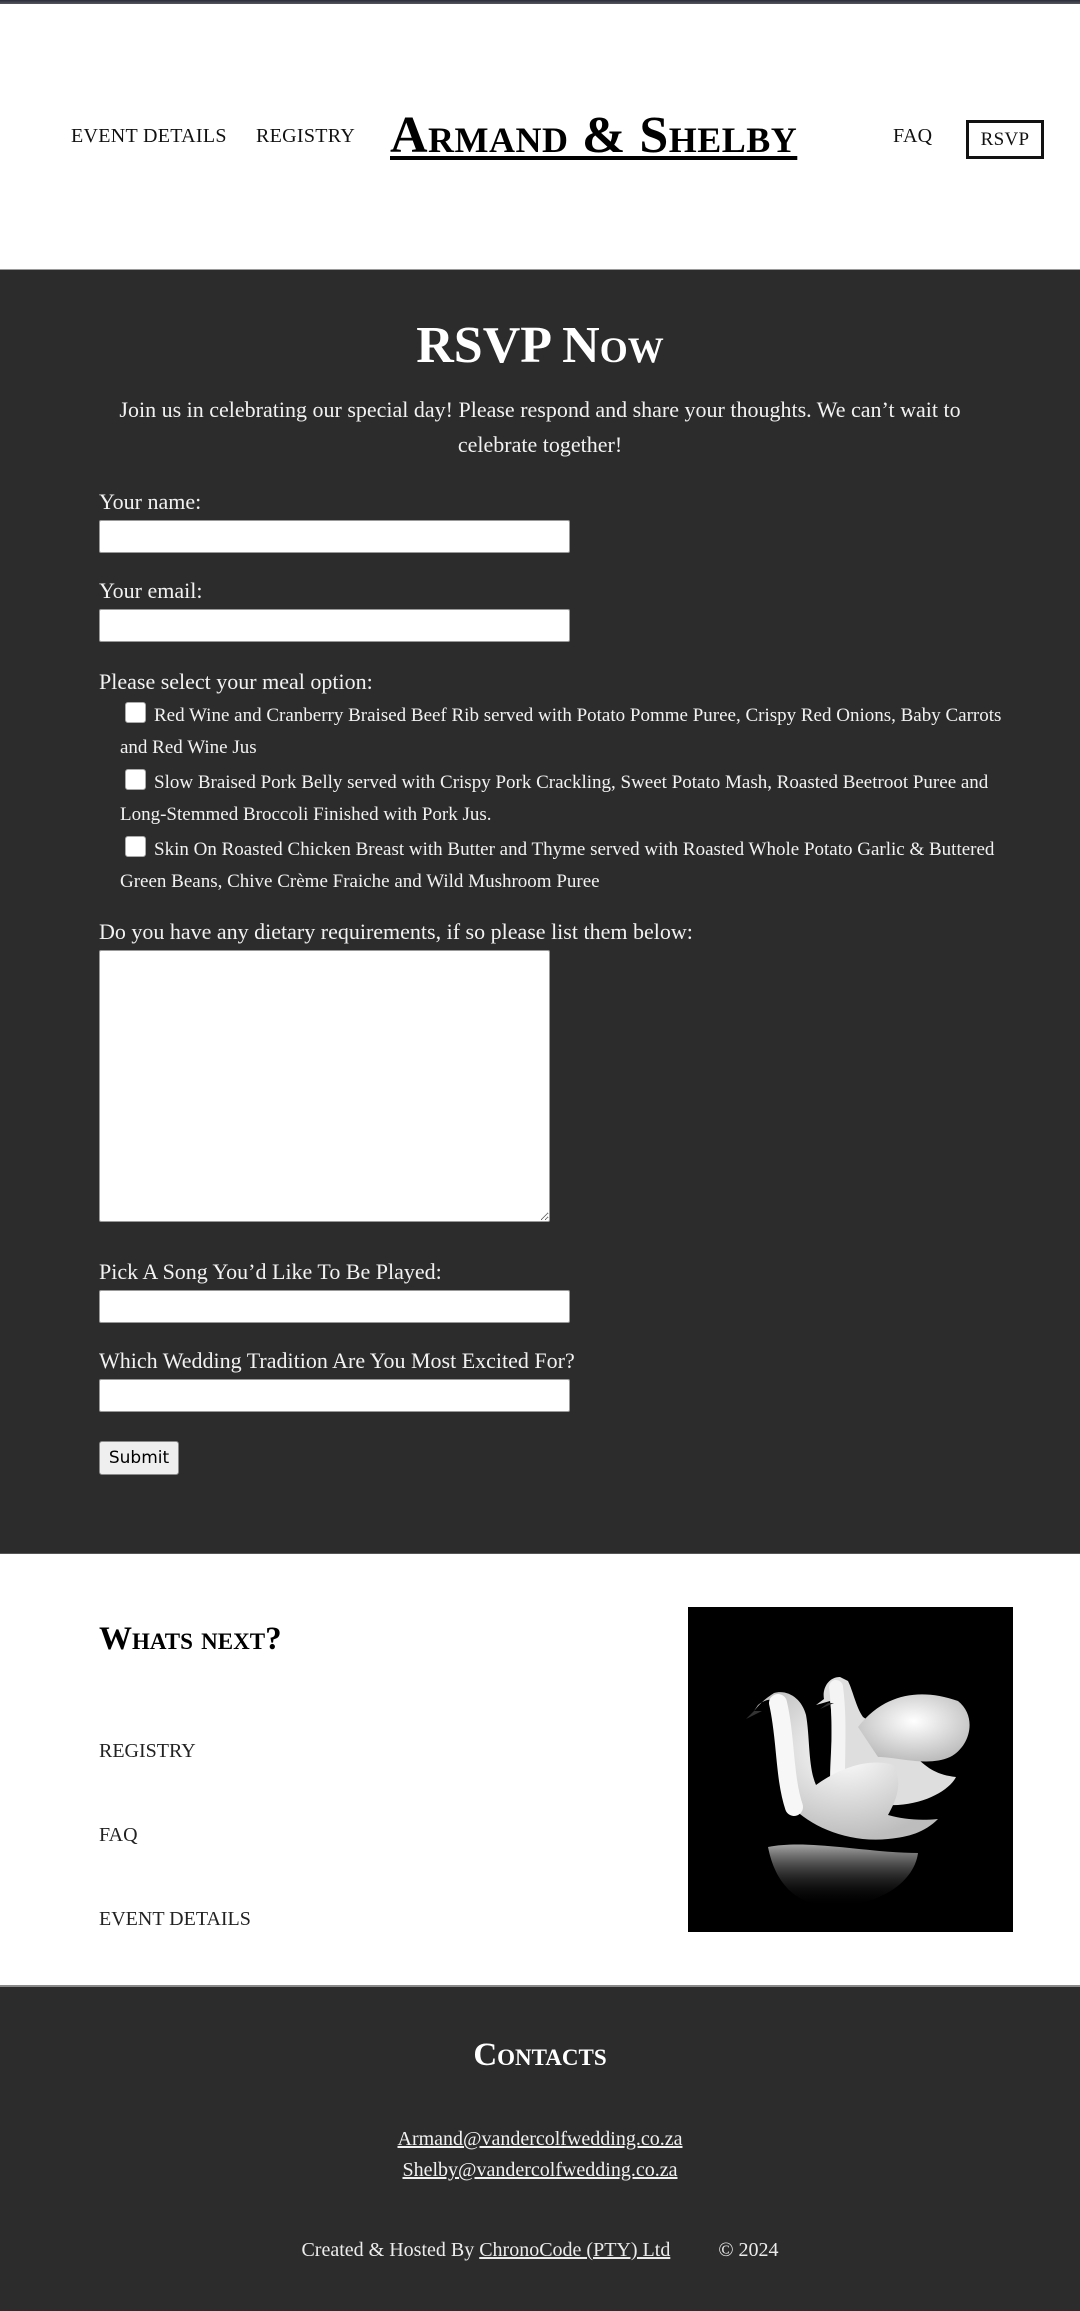 This screenshot has width=1080, height=2311. Describe the element at coordinates (135, 779) in the screenshot. I see `meal-checkbox-pork` at that location.